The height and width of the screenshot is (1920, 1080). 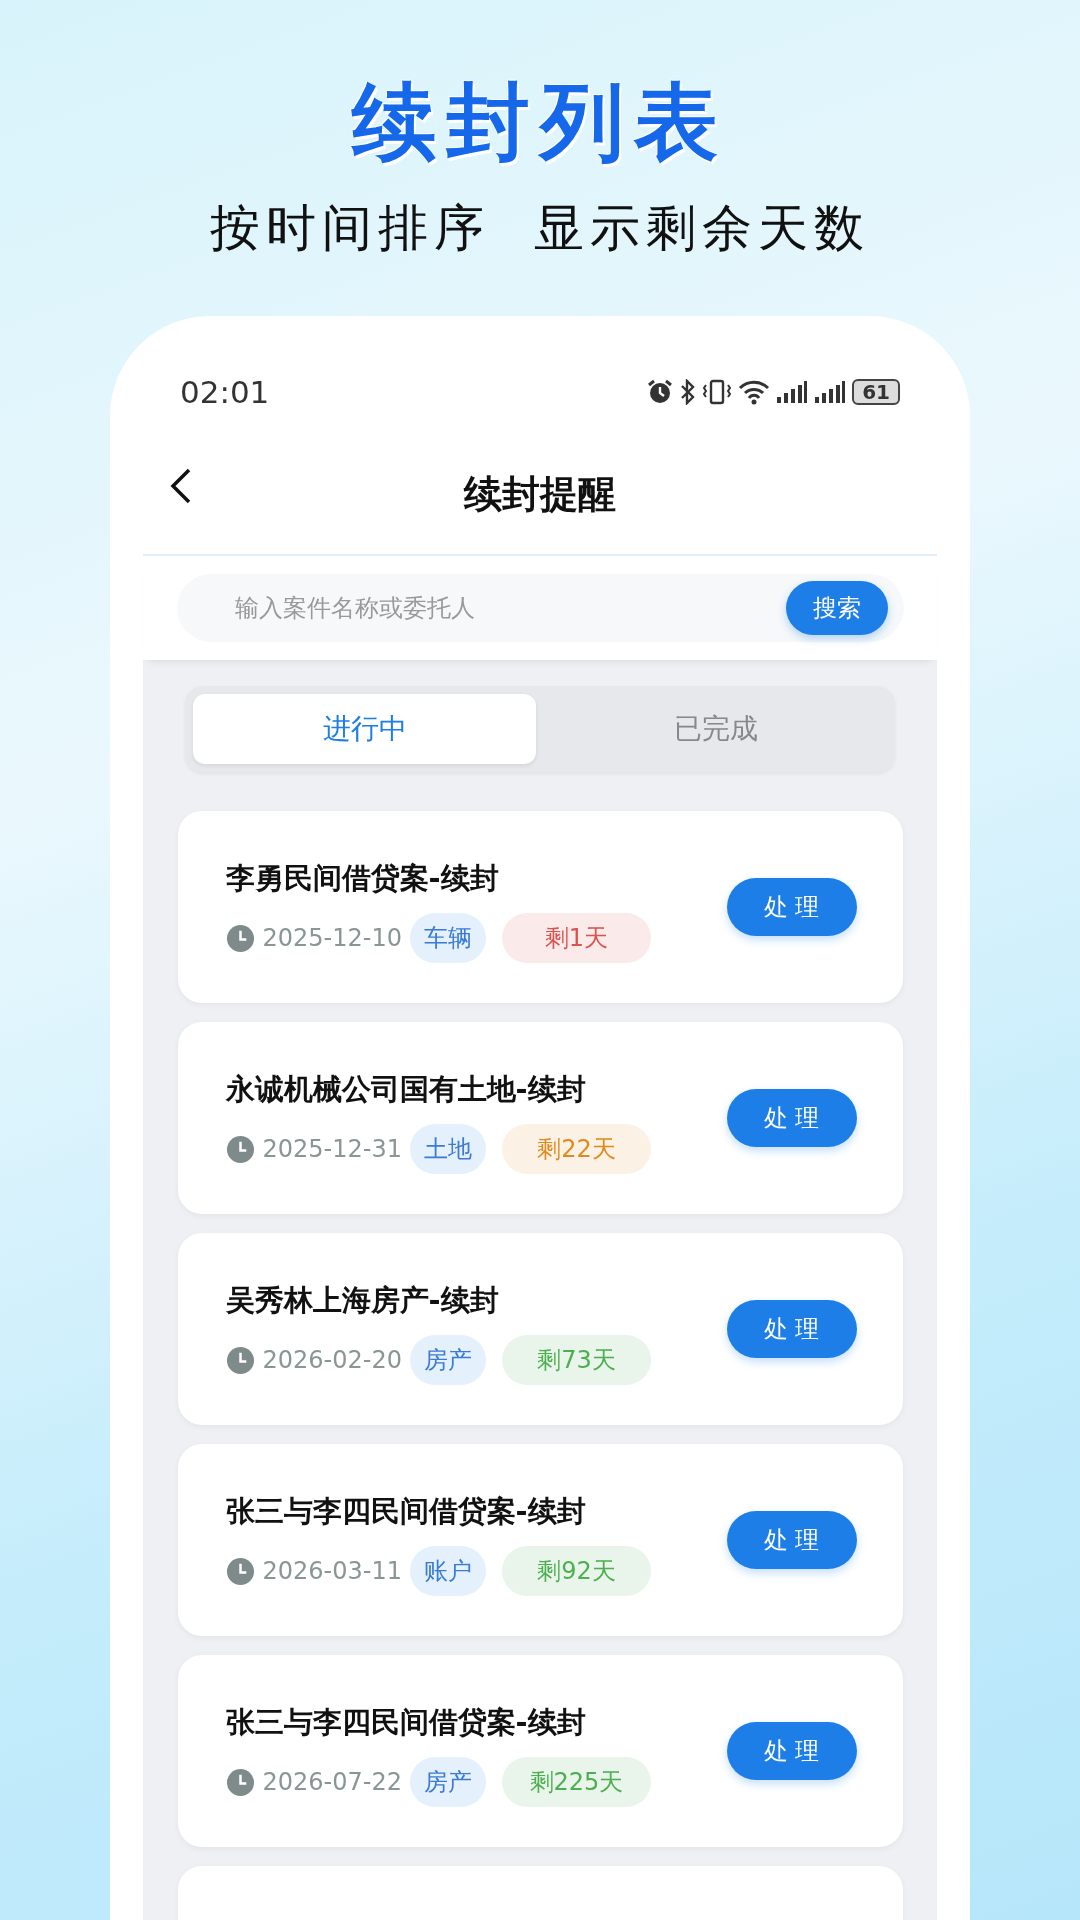 I want to click on tab: 进行中, so click(x=364, y=729).